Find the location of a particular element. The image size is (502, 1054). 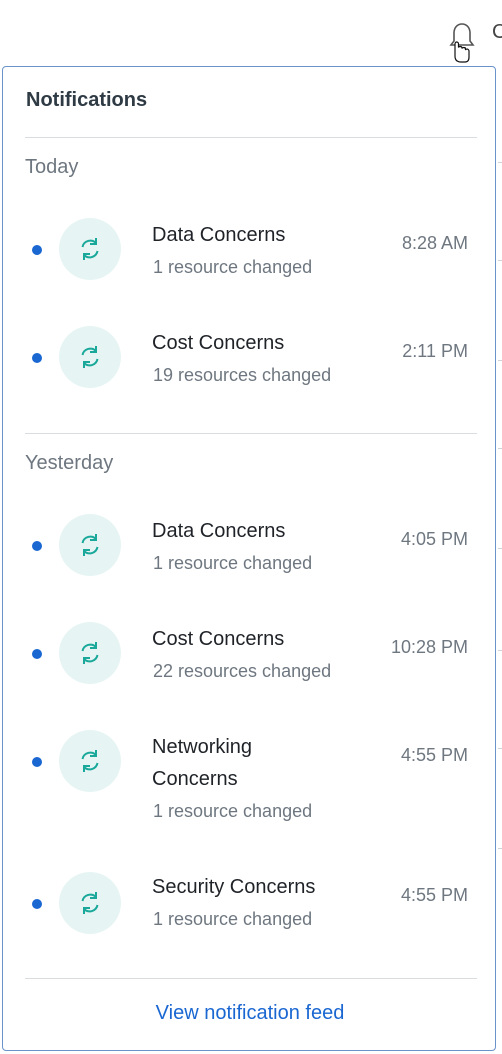

notification-time: 4:05 PM is located at coordinates (434, 539).